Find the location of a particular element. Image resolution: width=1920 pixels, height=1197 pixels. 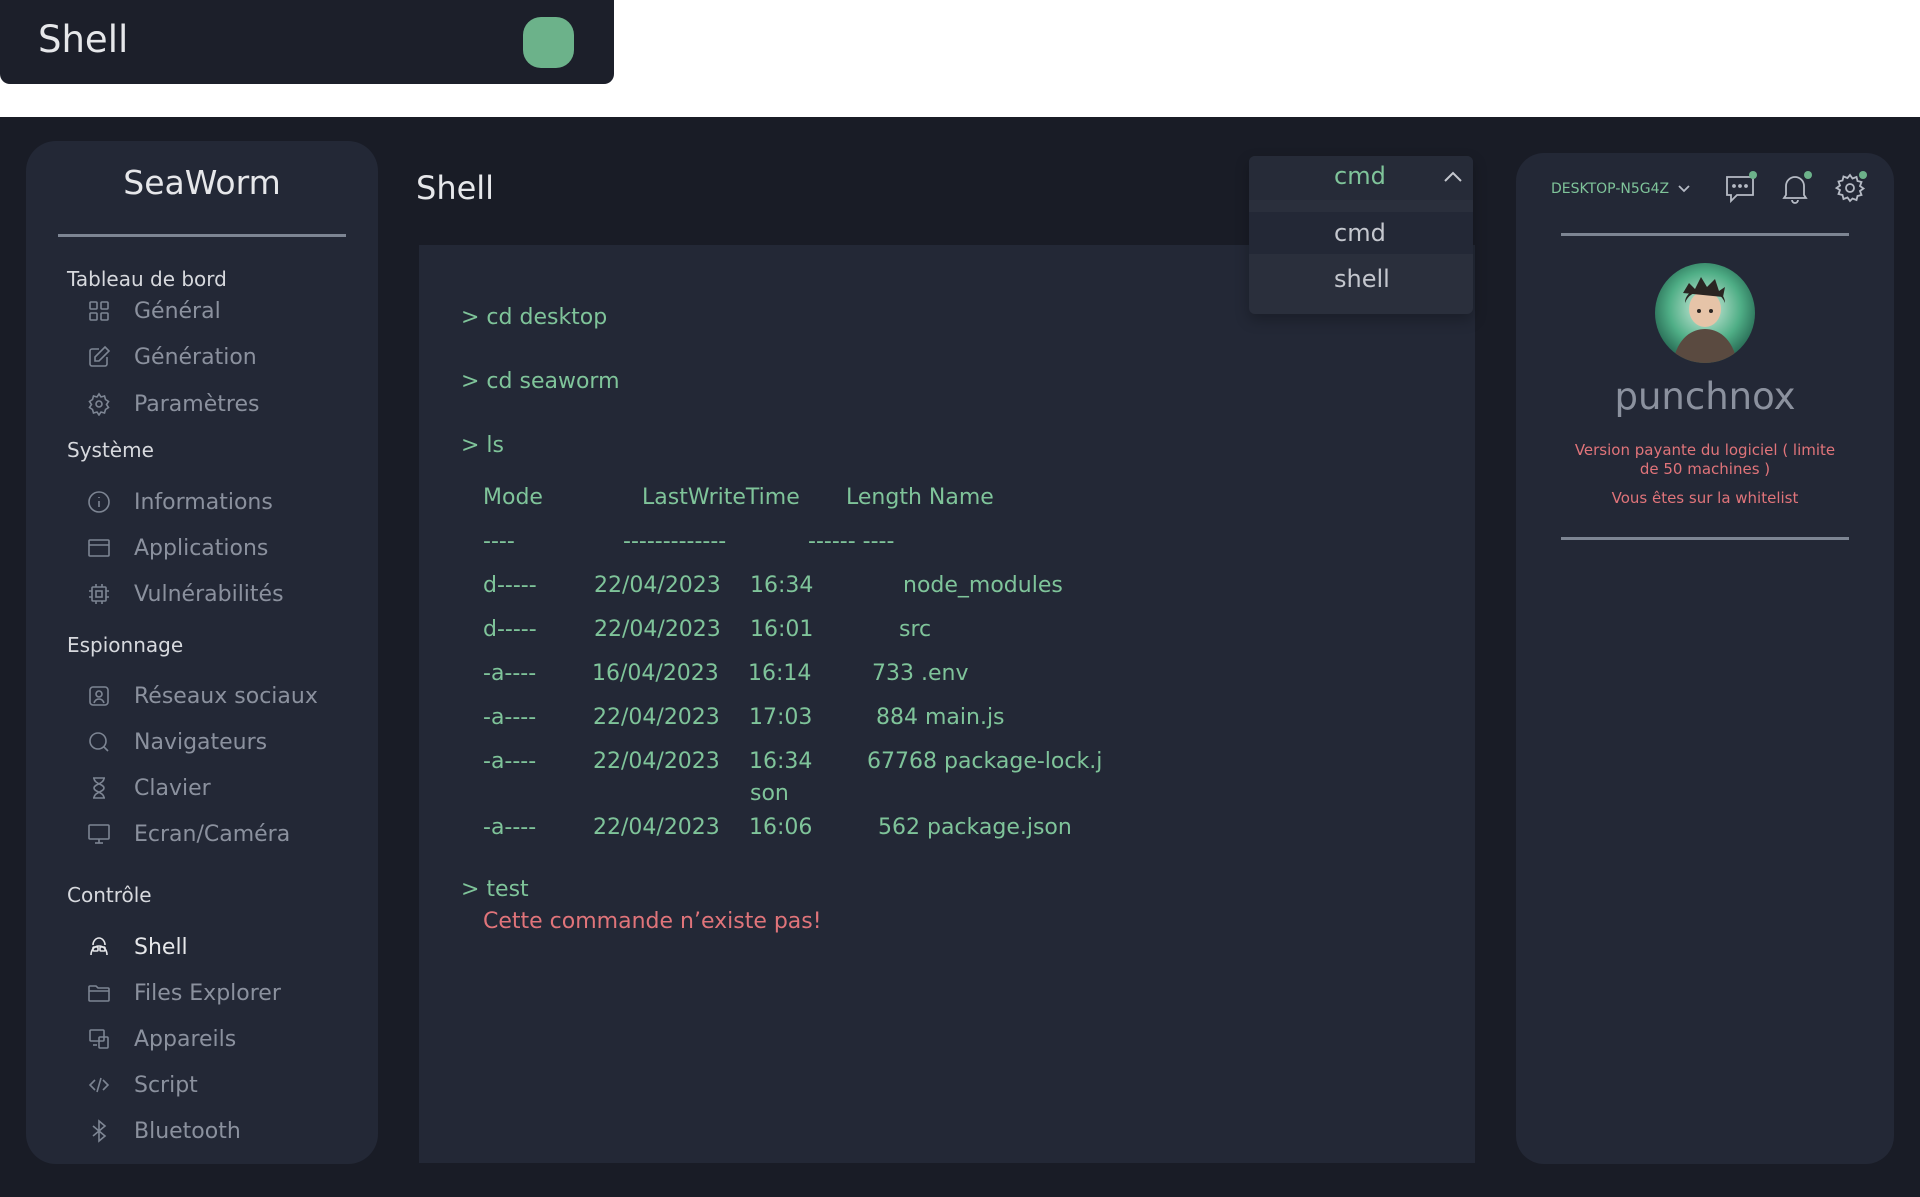

ls-row-entry: 884 main.js is located at coordinates (940, 717).